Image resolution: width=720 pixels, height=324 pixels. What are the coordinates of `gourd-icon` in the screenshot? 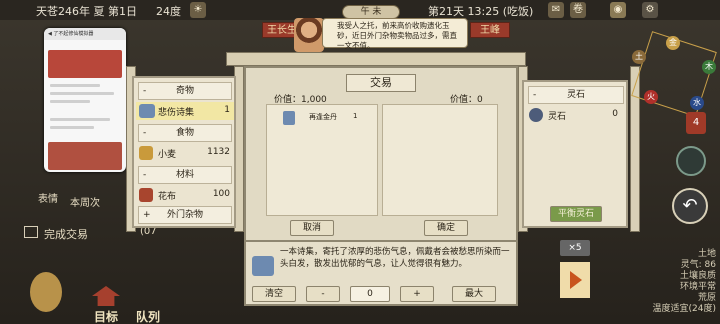 It's located at (46, 292).